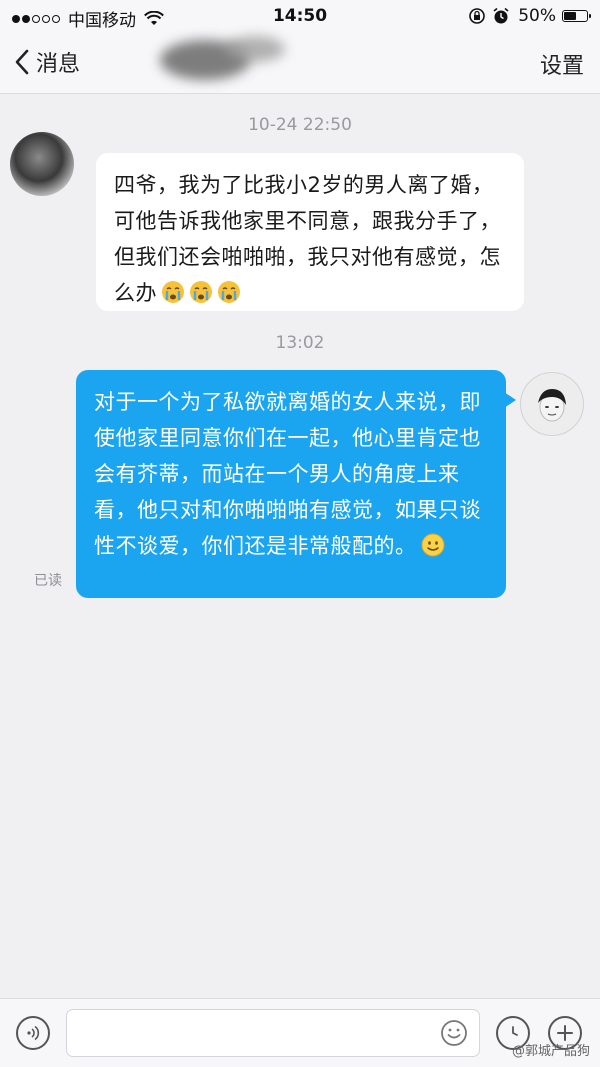  What do you see at coordinates (58, 64) in the screenshot?
I see `back-label: 消息` at bounding box center [58, 64].